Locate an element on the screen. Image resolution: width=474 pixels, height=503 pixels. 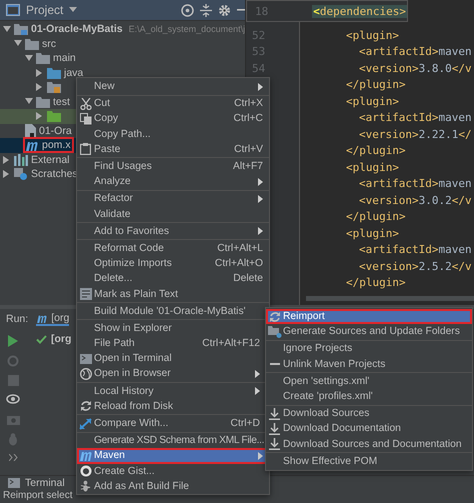
menu-item: Create 'profiles.xml' is located at coordinates (369, 396).